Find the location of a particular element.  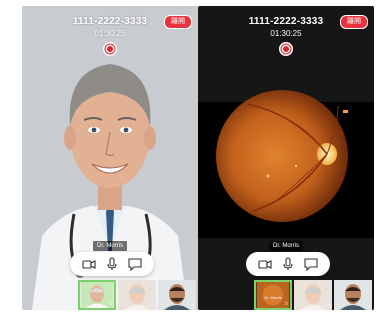

participant-thumbnails: Dr. Morris ☆ ☆ ☆ is located at coordinates (286, 295).